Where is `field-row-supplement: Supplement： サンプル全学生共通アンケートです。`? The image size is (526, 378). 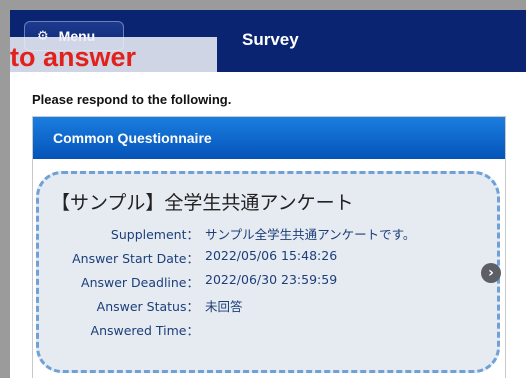 field-row-supplement: Supplement： サンプル全学生共通アンケートです。 is located at coordinates (254, 235).